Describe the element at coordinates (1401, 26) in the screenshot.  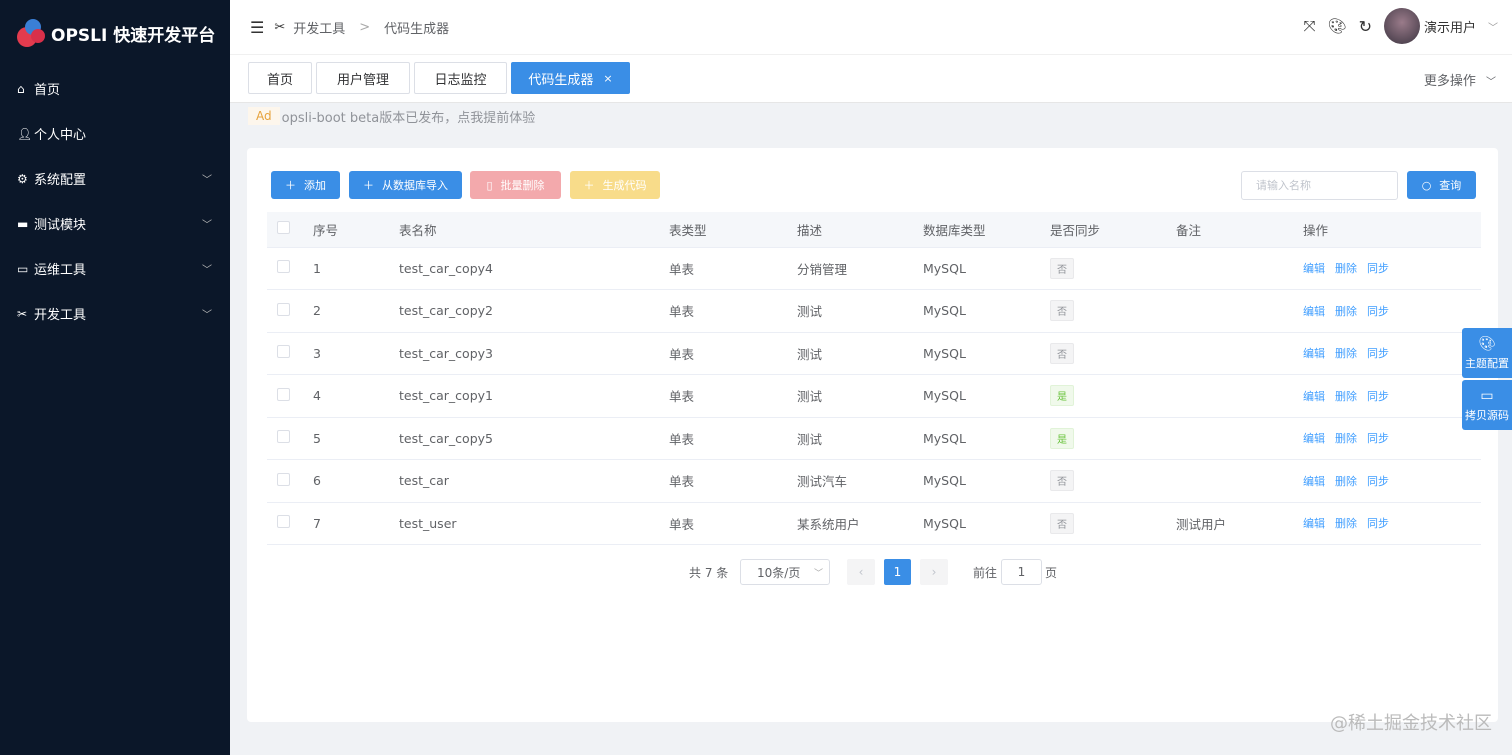
I see `avatar` at that location.